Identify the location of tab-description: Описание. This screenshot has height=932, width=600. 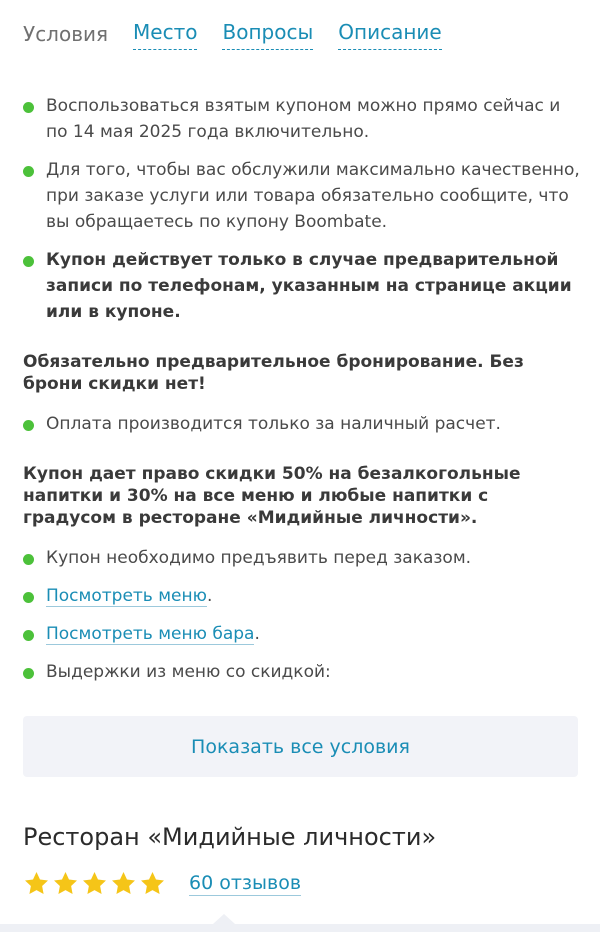
(390, 34).